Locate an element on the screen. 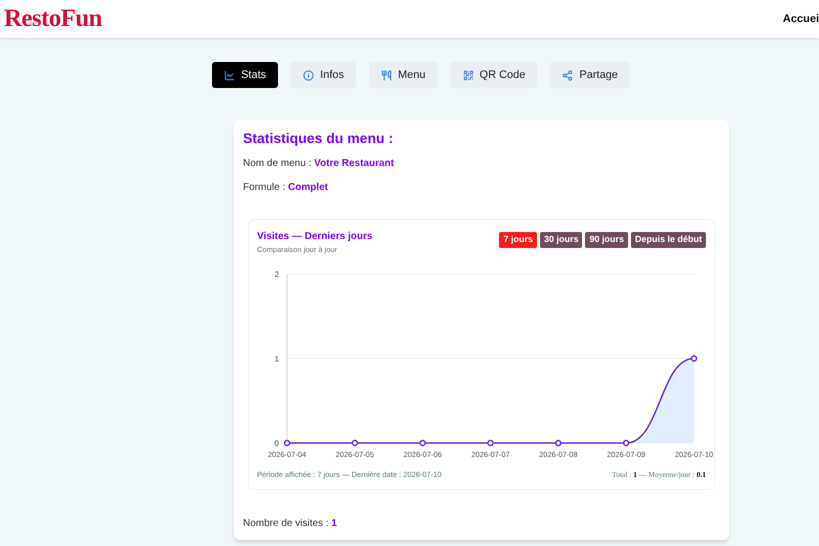 This screenshot has width=819, height=546. range-button: 30 jours is located at coordinates (561, 240).